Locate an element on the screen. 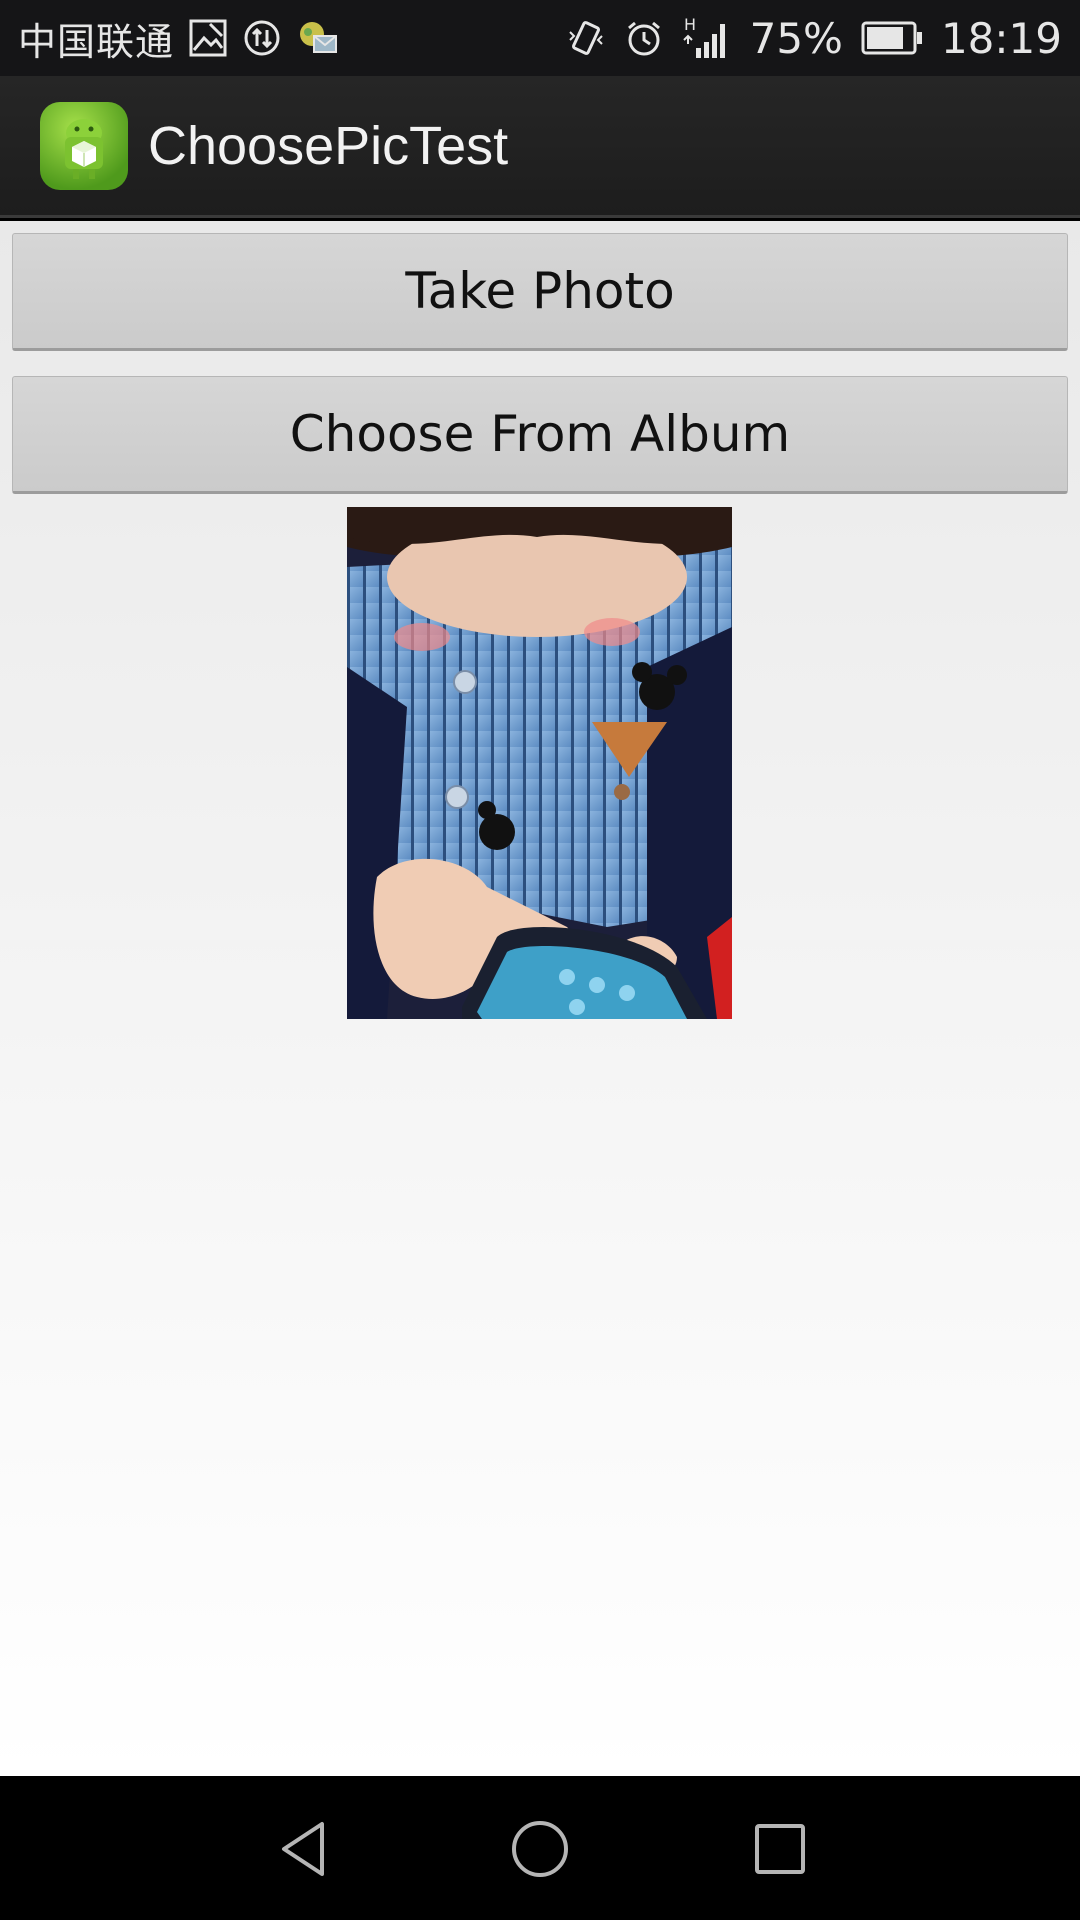  home-icon is located at coordinates (540, 1849).